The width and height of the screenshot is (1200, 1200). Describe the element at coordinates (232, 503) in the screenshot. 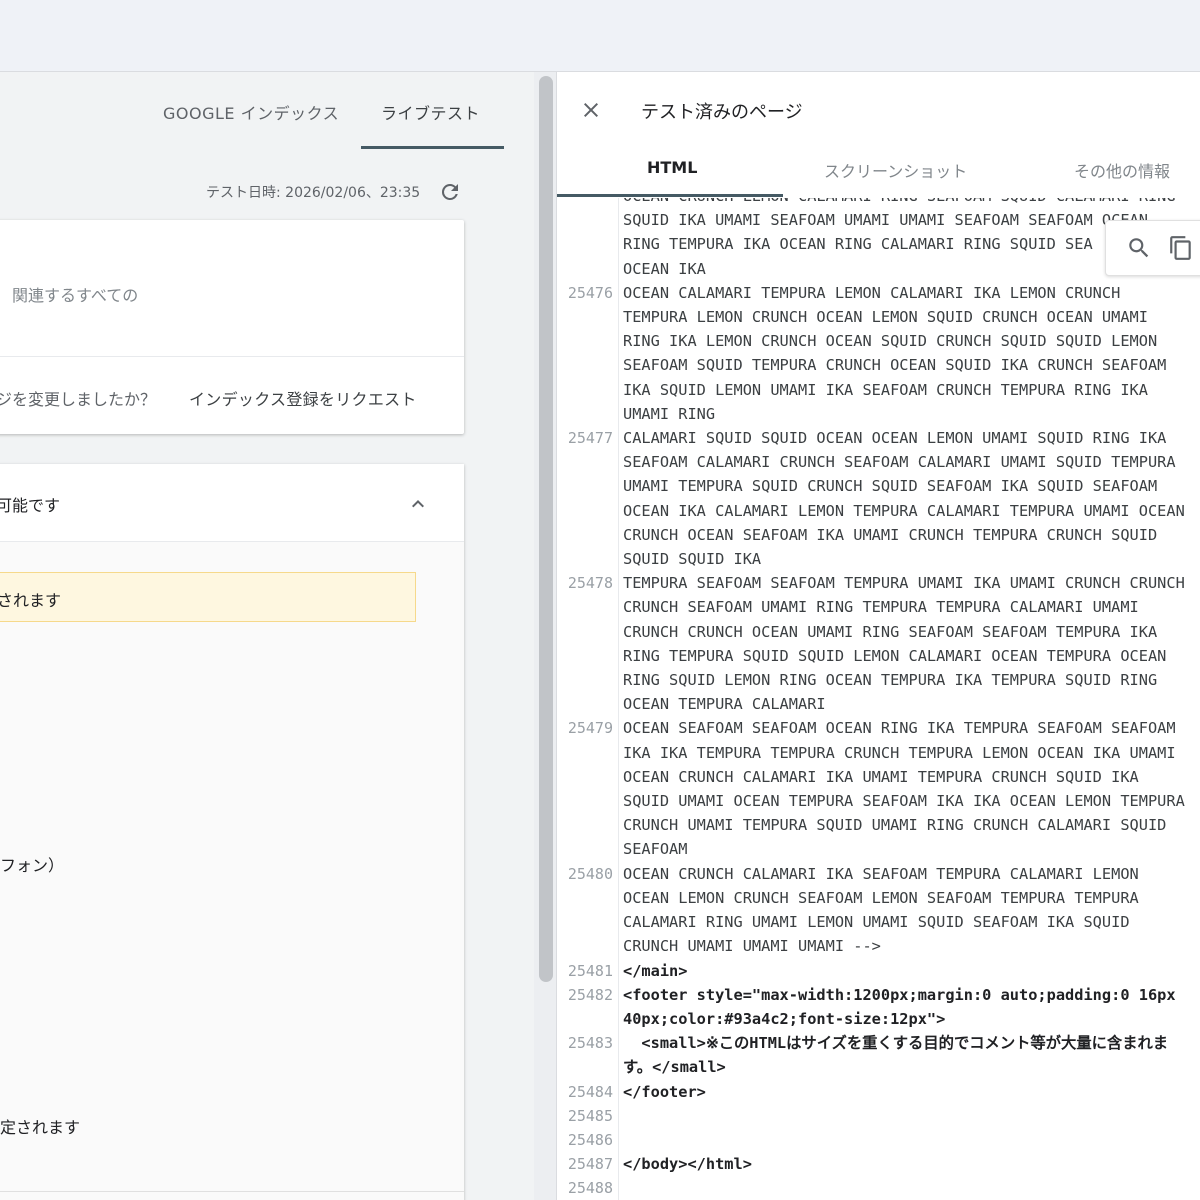

I see `availability-card-header: 可能です` at that location.